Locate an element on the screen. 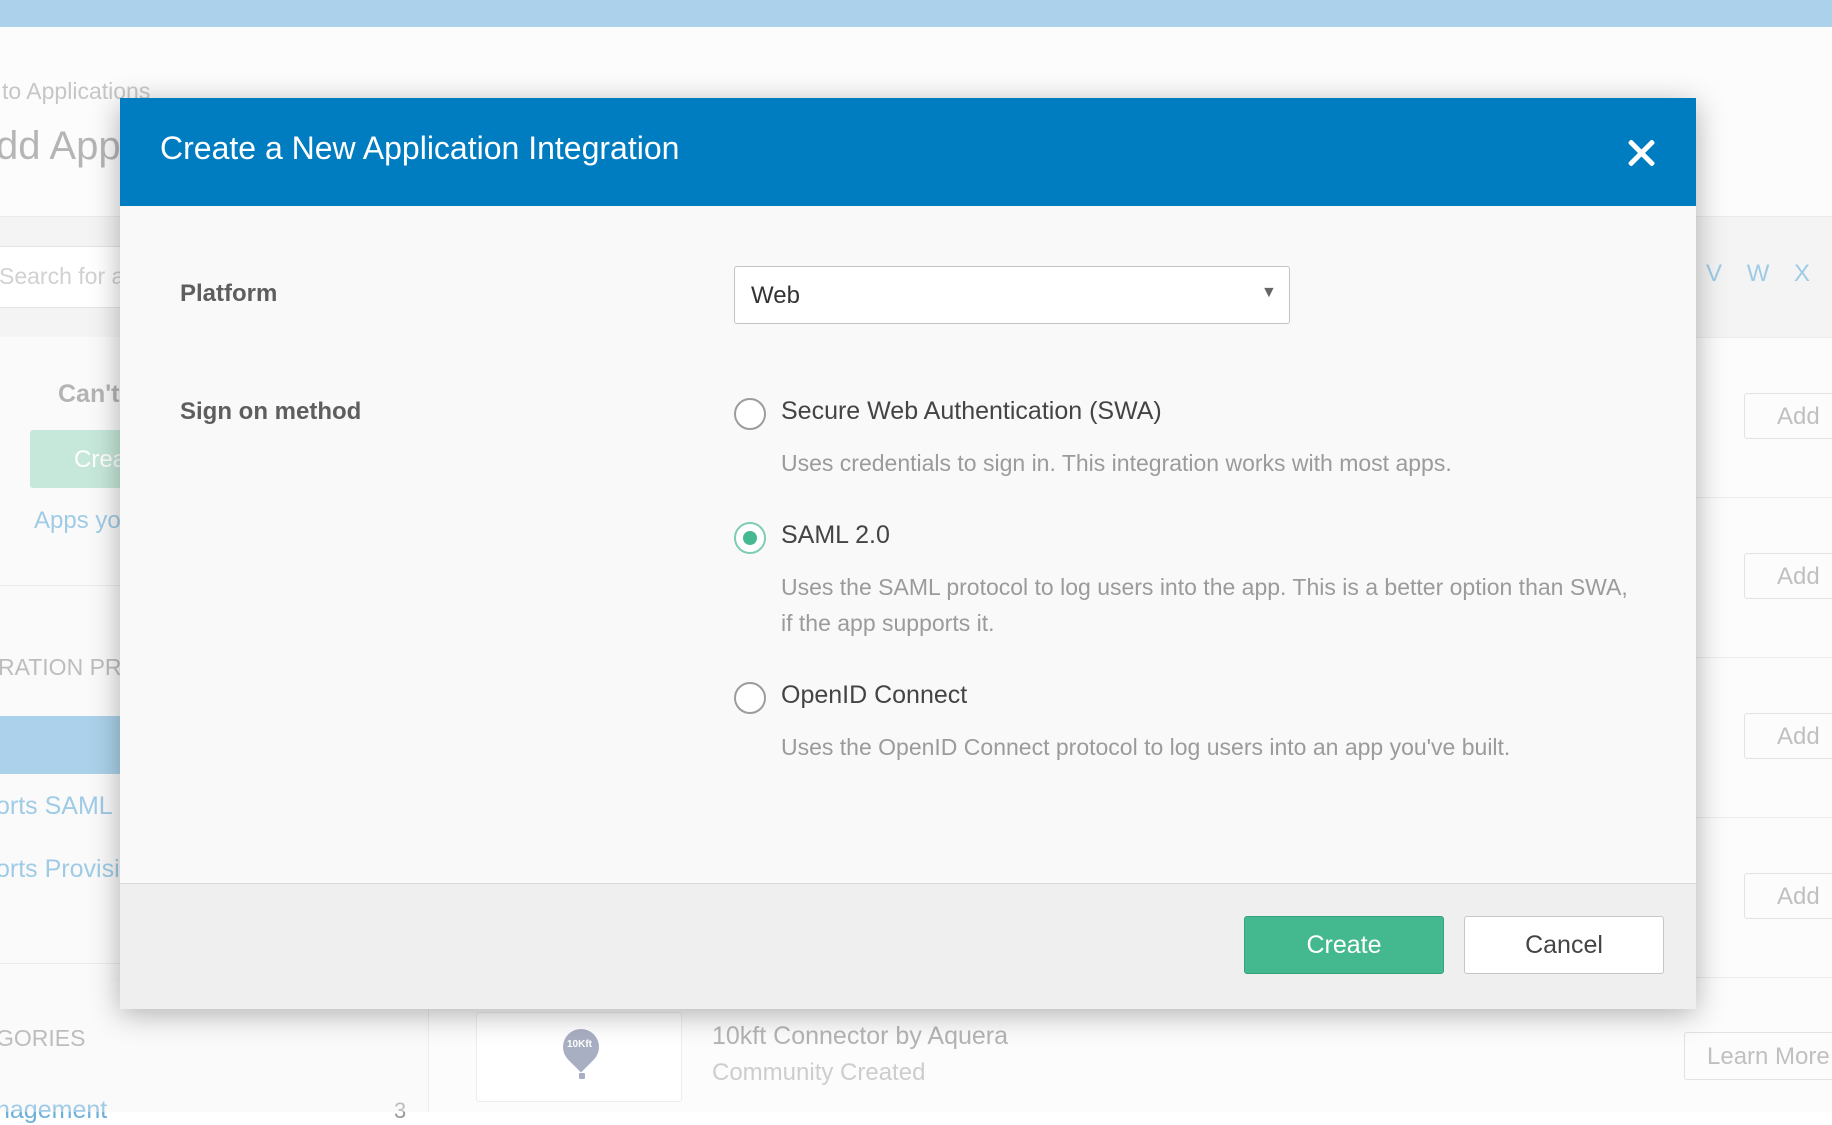 The image size is (1832, 1125). platform-label: Platform is located at coordinates (229, 293).